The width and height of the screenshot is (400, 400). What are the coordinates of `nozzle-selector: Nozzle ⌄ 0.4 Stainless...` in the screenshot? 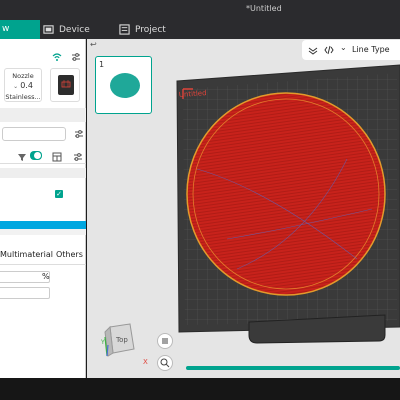 It's located at (23, 85).